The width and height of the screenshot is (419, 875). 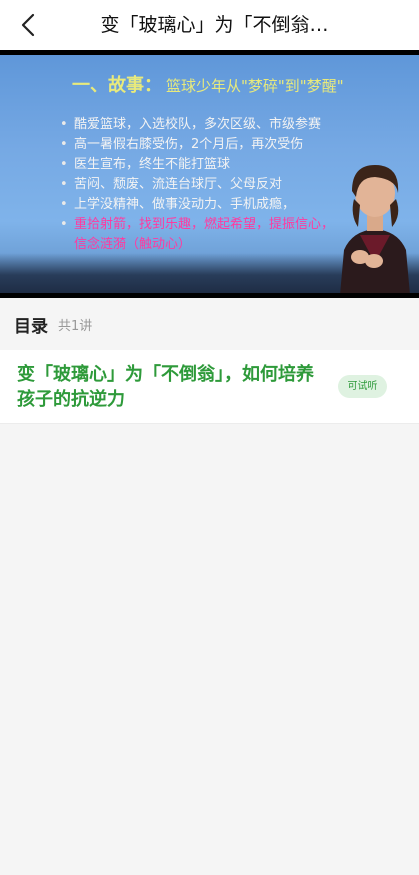 What do you see at coordinates (117, 85) in the screenshot?
I see `slide-heading-prefix: 一、故事：` at bounding box center [117, 85].